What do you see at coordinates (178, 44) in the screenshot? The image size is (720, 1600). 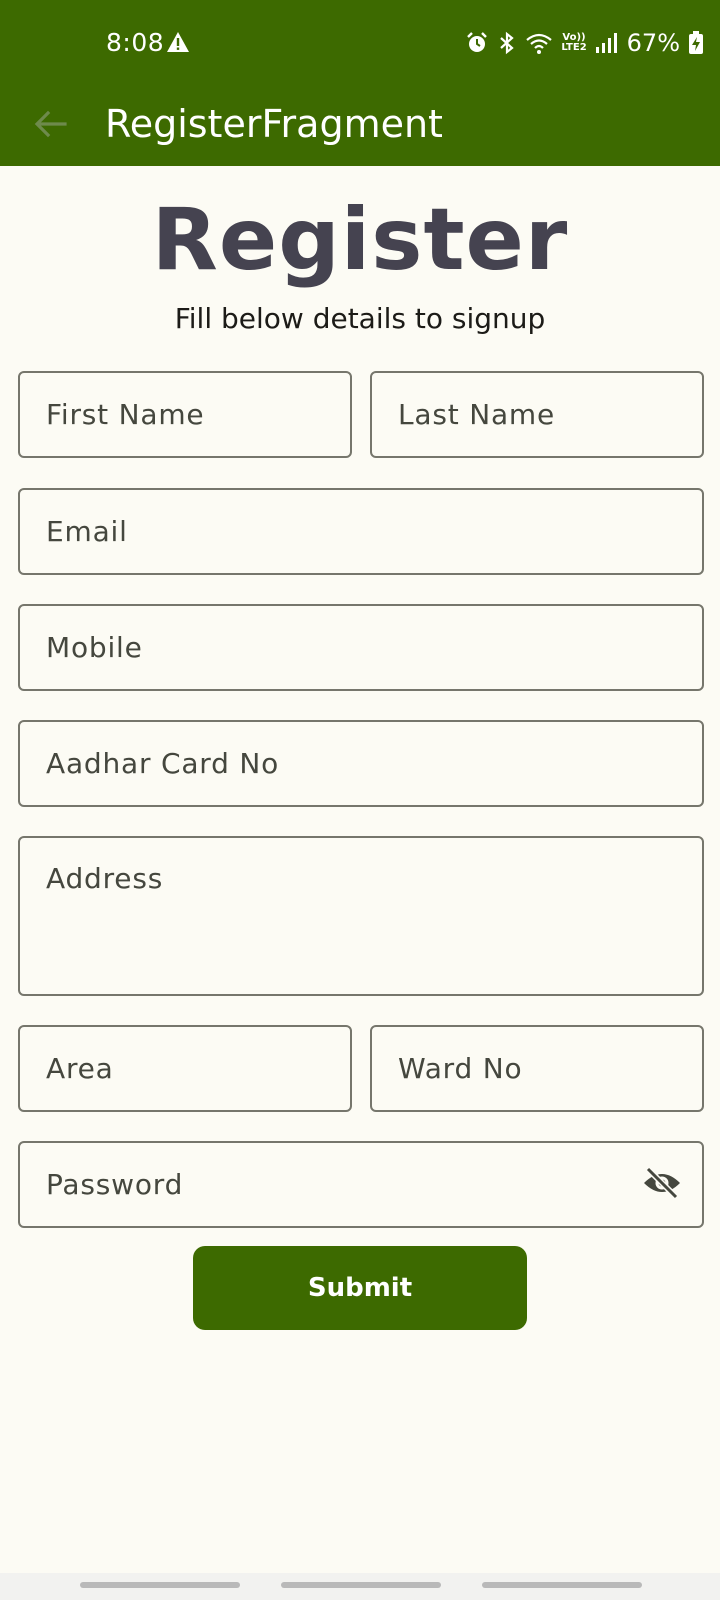 I see `warning-icon` at bounding box center [178, 44].